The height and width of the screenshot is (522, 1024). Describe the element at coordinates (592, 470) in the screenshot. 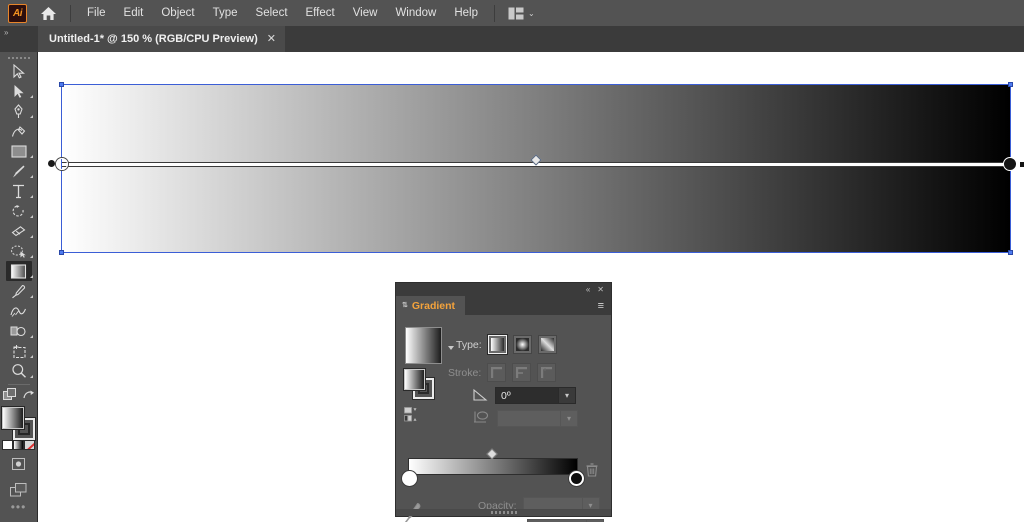

I see `delete-stop-button` at that location.